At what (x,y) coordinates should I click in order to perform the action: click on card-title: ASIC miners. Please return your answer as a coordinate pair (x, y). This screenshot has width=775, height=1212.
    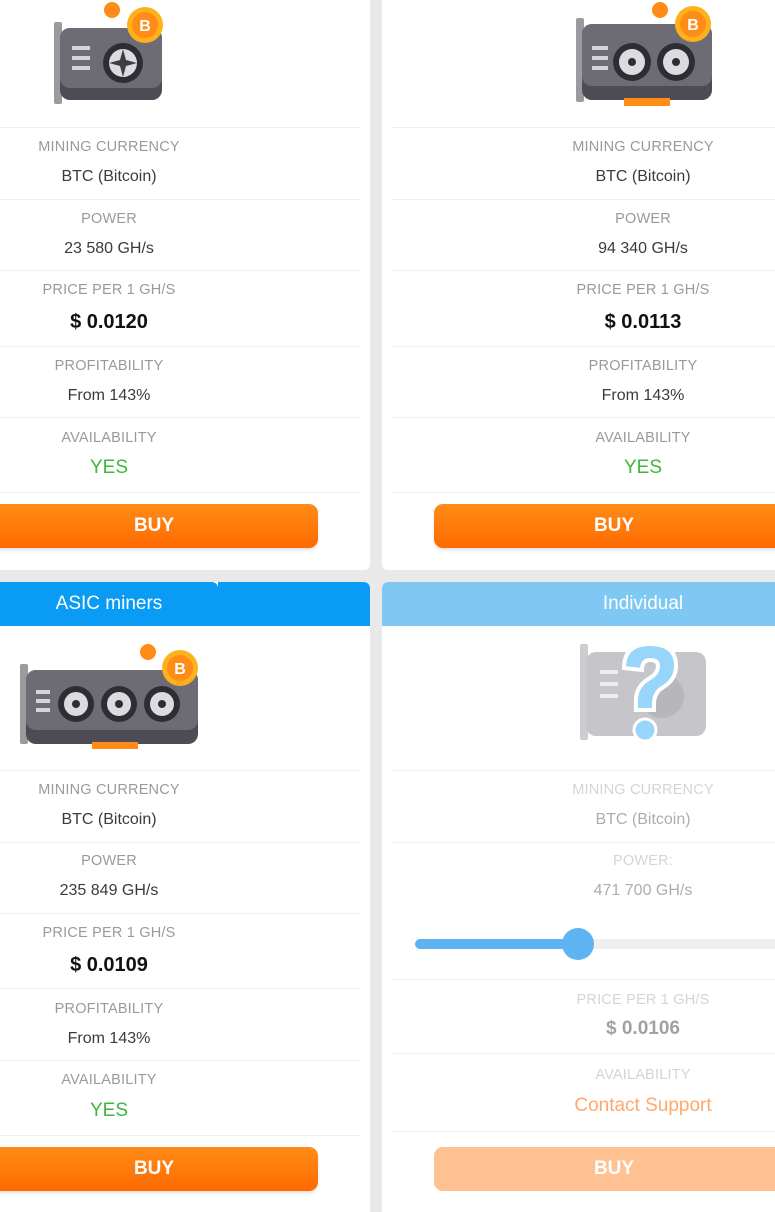
    Looking at the image, I should click on (109, 603).